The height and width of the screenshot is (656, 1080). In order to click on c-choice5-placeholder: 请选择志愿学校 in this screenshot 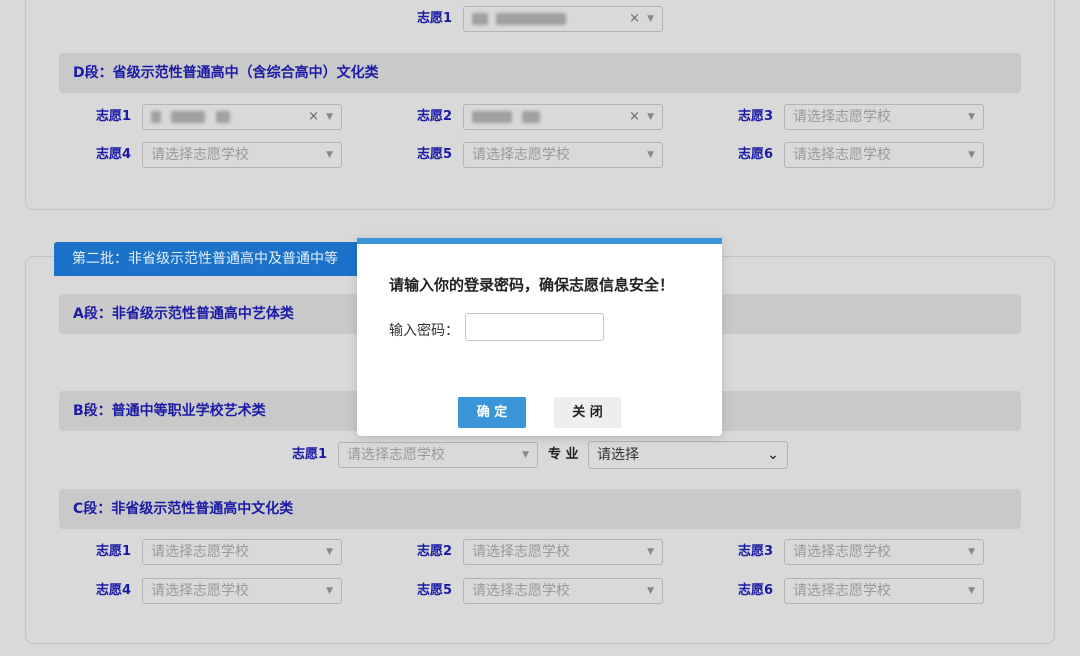, I will do `click(521, 591)`.